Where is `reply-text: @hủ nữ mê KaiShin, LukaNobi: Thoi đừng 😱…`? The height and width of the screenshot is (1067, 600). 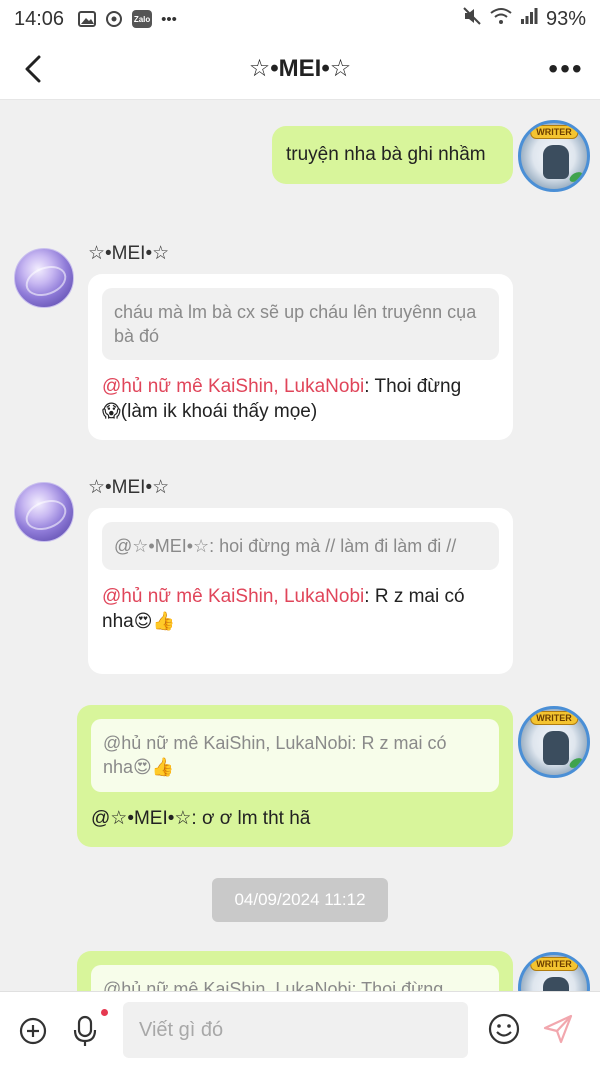
reply-text: @hủ nữ mê KaiShin, LukaNobi: Thoi đừng 😱… is located at coordinates (282, 399).